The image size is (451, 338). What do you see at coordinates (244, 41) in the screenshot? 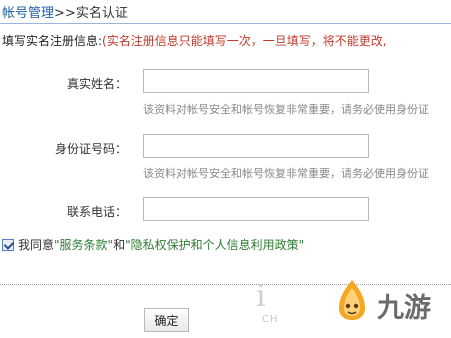
I see `intro-warning: (实名注册信息只能填写一次，一旦填写，将不能更改,` at bounding box center [244, 41].